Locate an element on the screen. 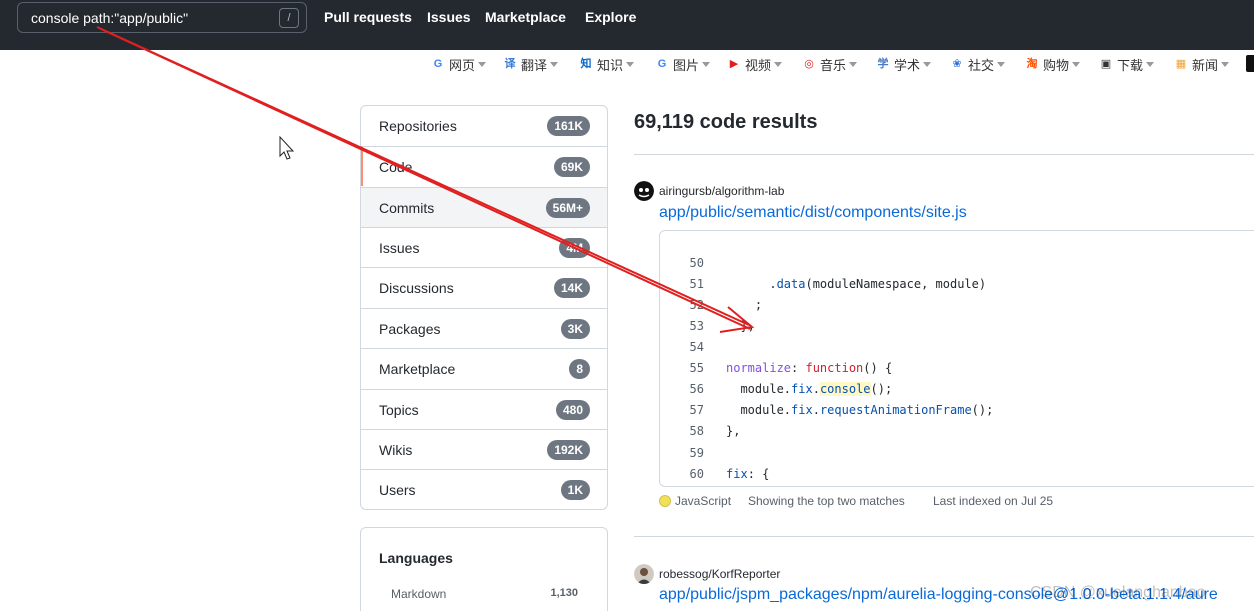 This screenshot has height=611, width=1254. filter-item-commits: Commits 56M+ is located at coordinates (484, 207).